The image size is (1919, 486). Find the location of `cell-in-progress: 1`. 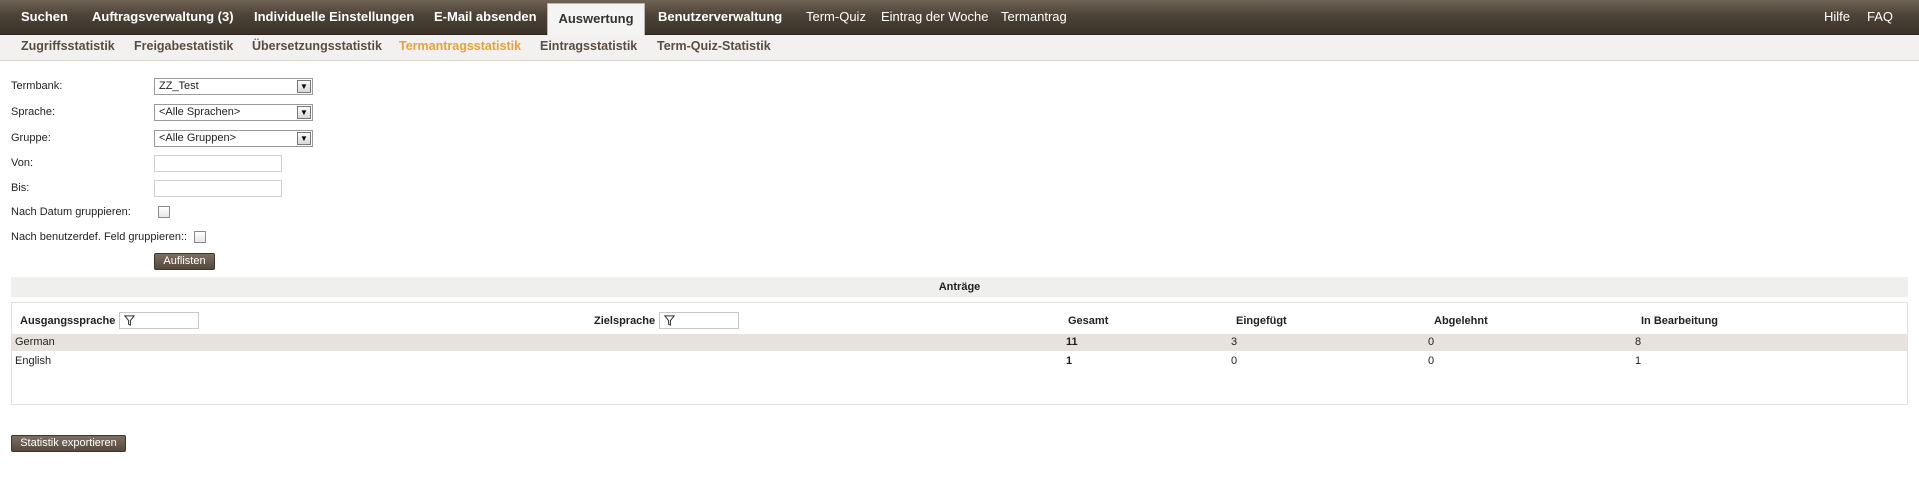

cell-in-progress: 1 is located at coordinates (1638, 361).